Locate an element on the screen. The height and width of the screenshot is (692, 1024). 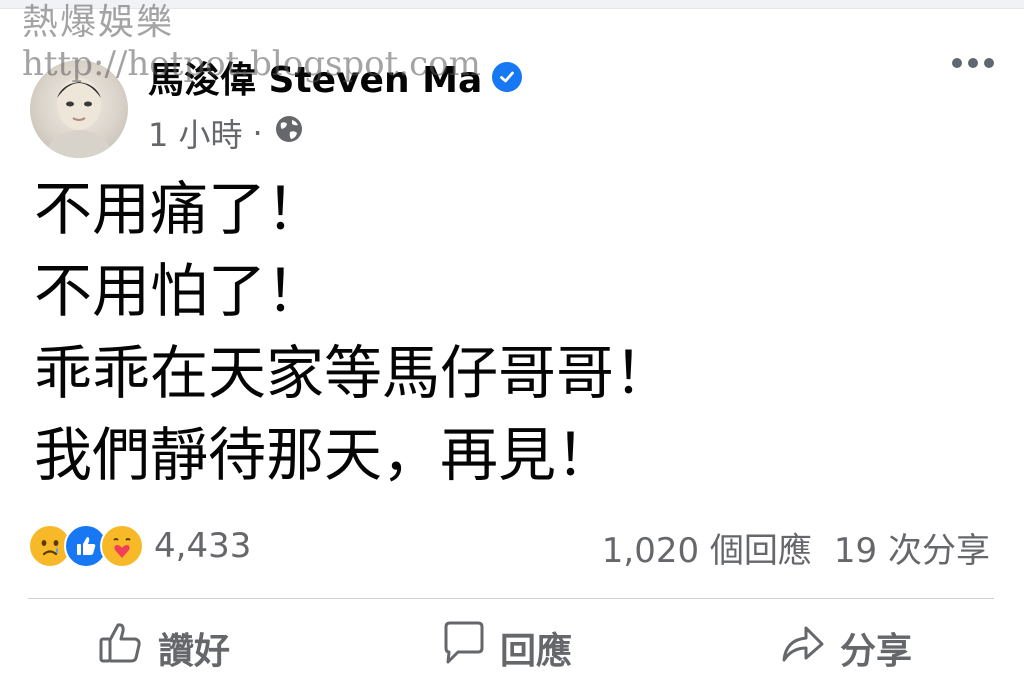
watermark-title: 熱爆娛樂 is located at coordinates (98, 22).